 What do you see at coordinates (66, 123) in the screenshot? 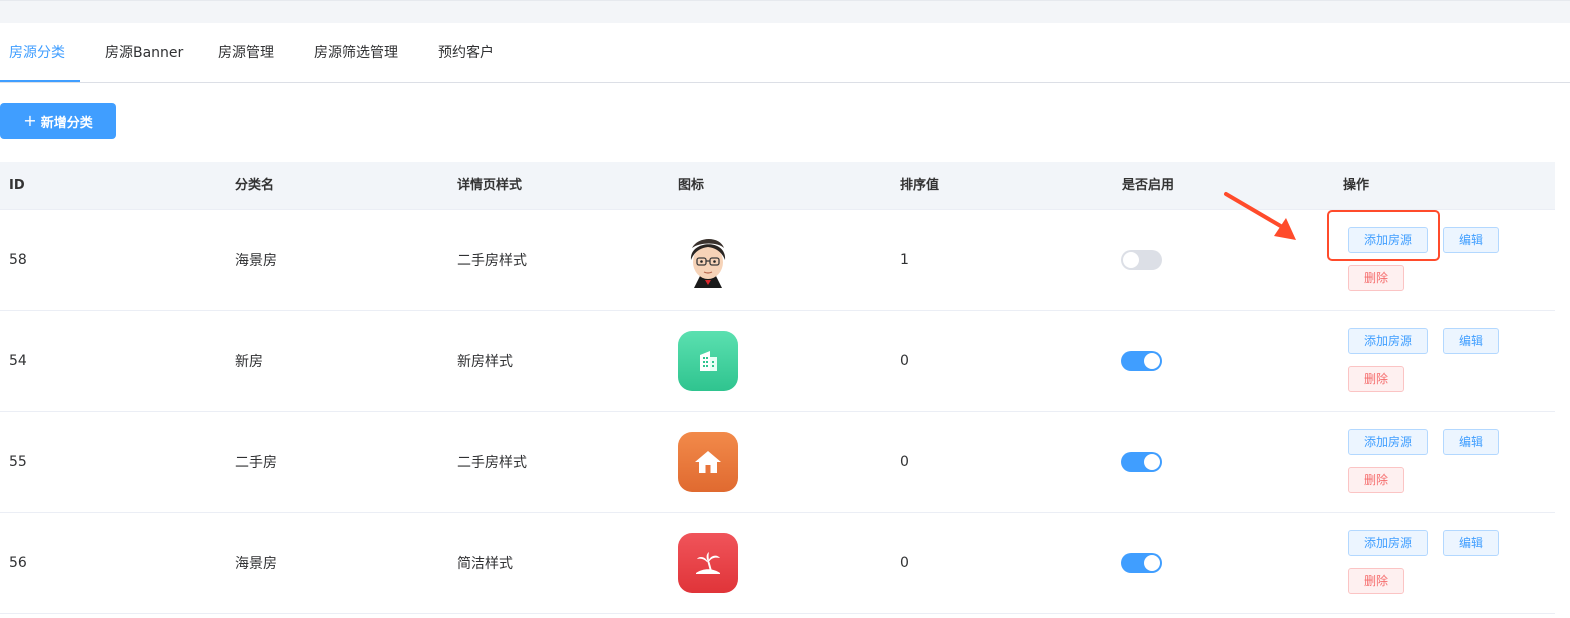
I see `add-category-label: 新增分类` at bounding box center [66, 123].